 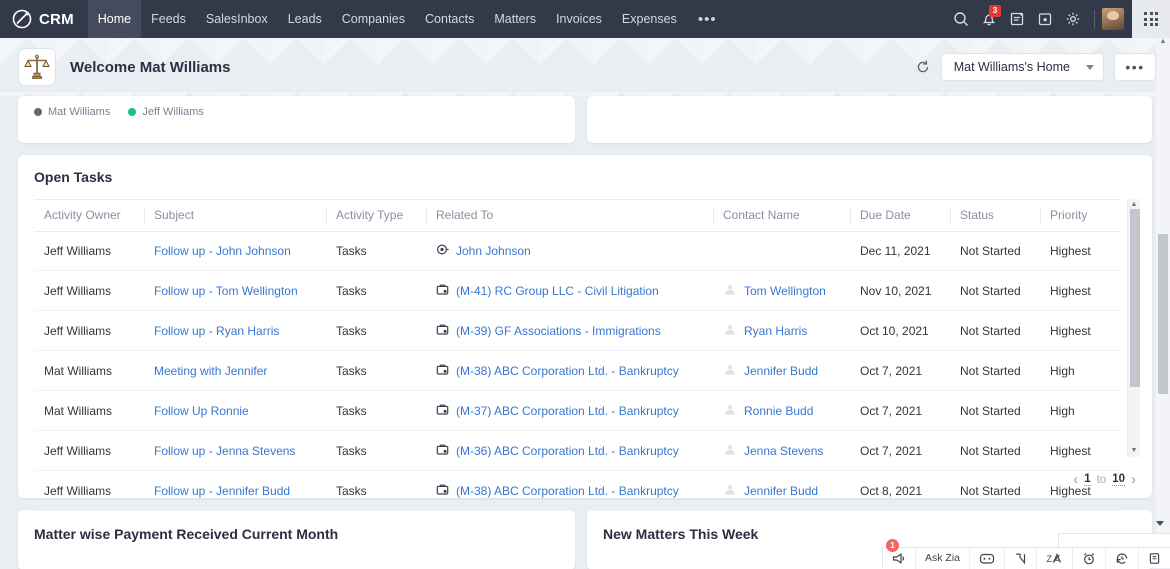 What do you see at coordinates (707, 19) in the screenshot?
I see `nav-overflow-menu-icon: •••` at bounding box center [707, 19].